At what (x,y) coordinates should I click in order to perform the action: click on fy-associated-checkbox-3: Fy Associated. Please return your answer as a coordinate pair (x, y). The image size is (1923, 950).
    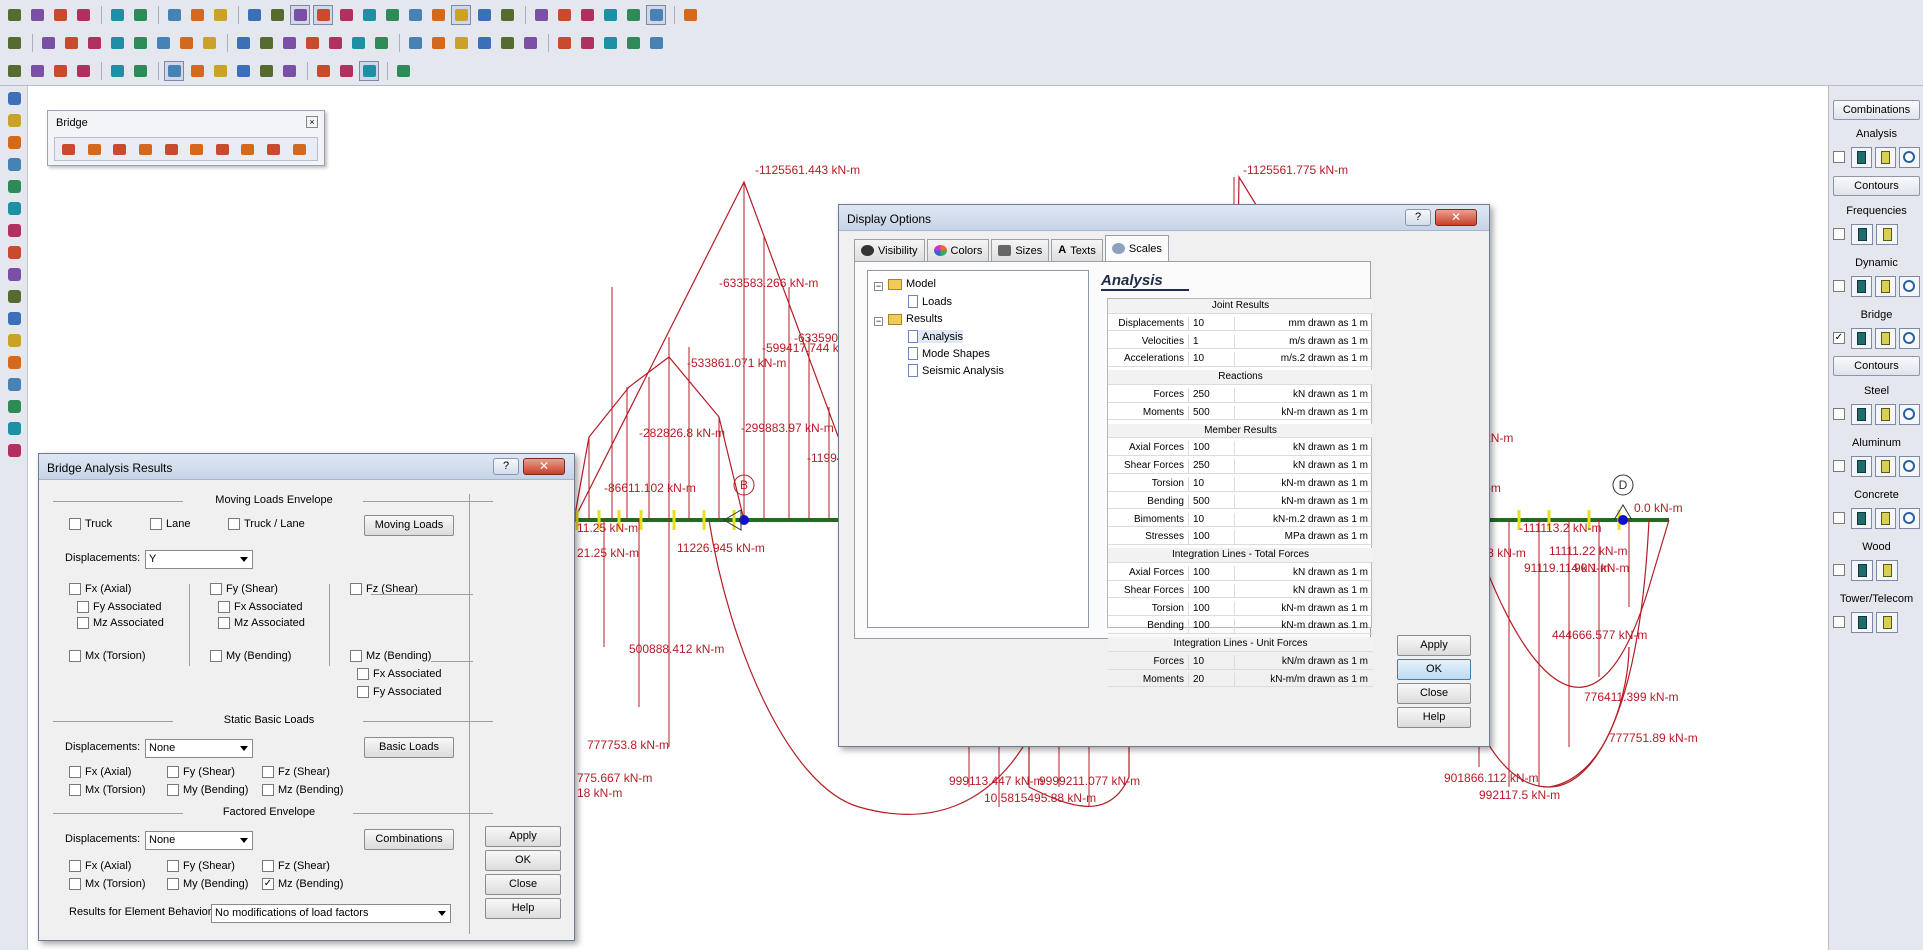
    Looking at the image, I should click on (399, 692).